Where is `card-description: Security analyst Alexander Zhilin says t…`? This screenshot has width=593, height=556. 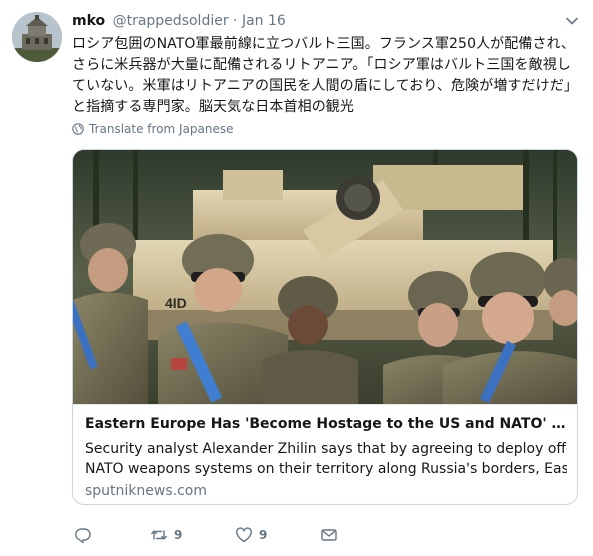
card-description: Security analyst Alexander Zhilin says t… is located at coordinates (326, 459).